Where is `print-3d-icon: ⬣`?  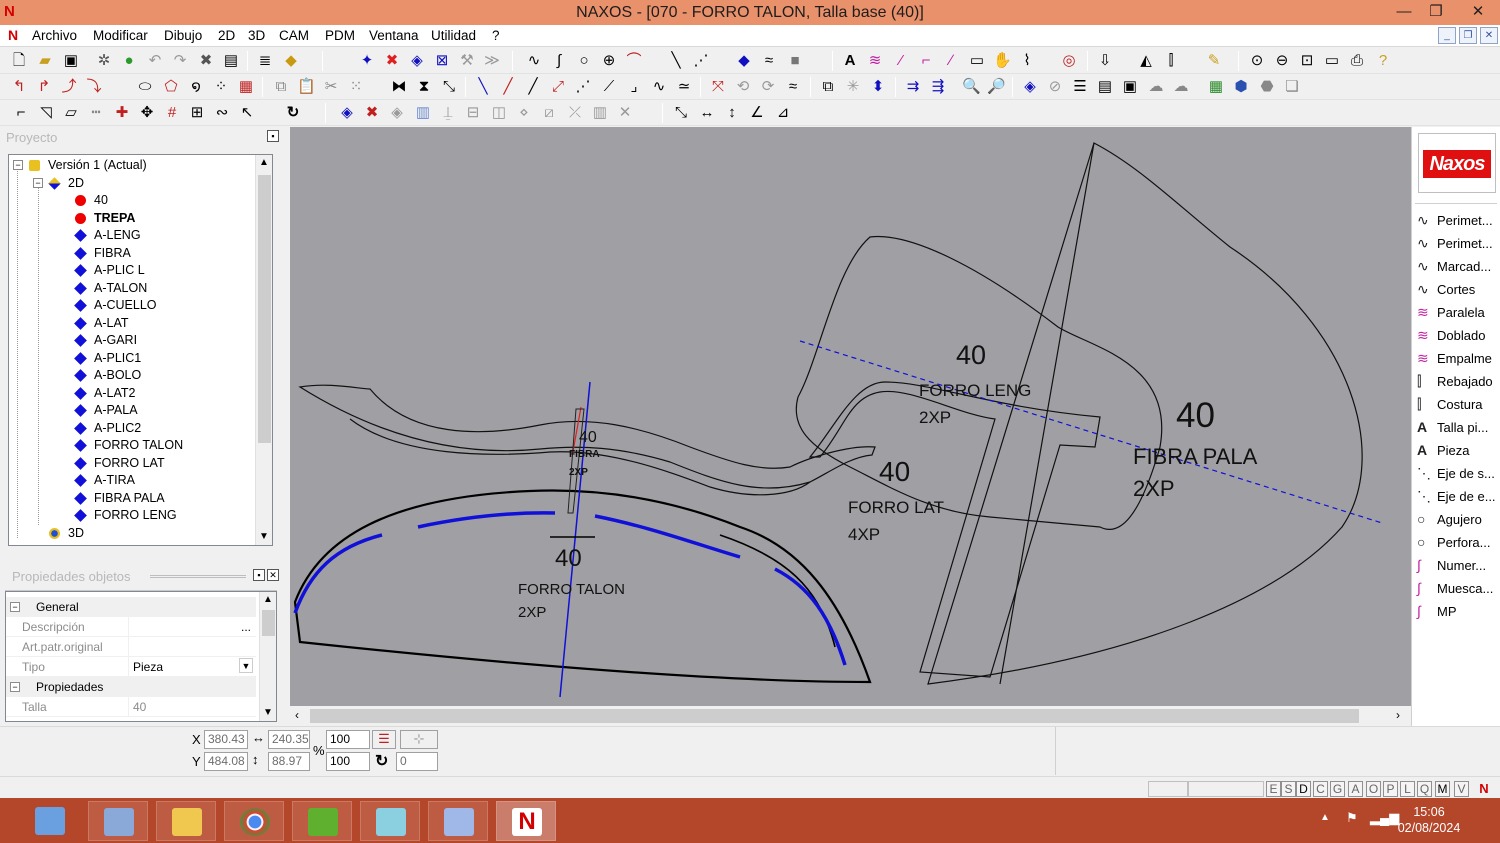
print-3d-icon: ⬣ is located at coordinates (1267, 87).